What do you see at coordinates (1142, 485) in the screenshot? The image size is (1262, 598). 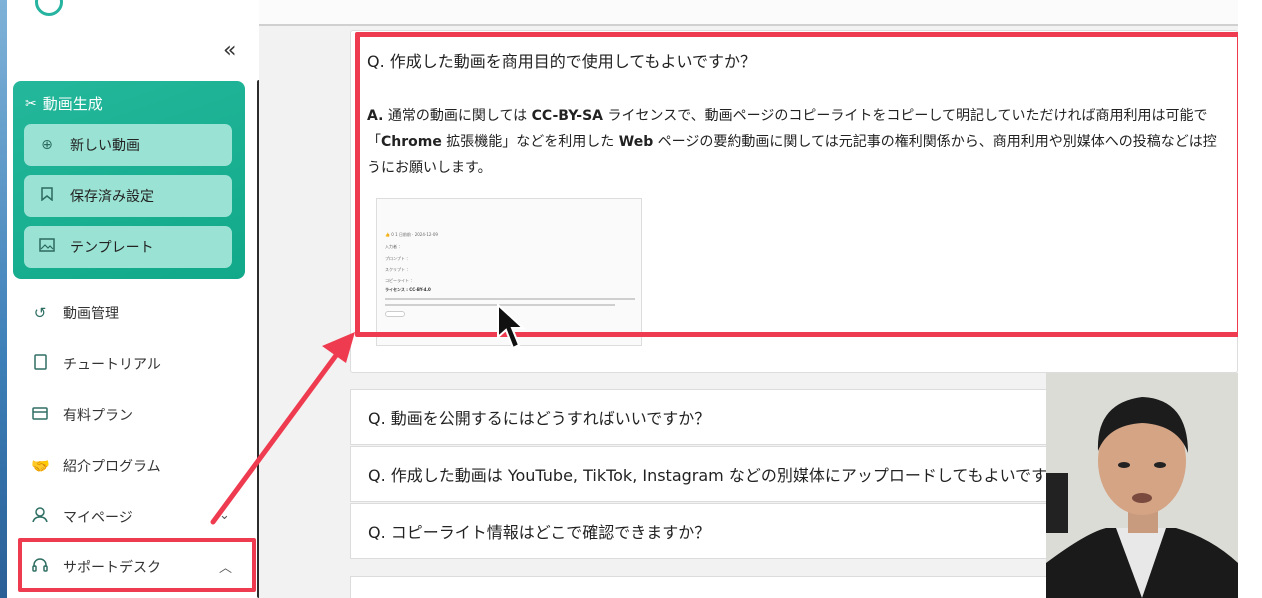 I see `webcam-overlay` at bounding box center [1142, 485].